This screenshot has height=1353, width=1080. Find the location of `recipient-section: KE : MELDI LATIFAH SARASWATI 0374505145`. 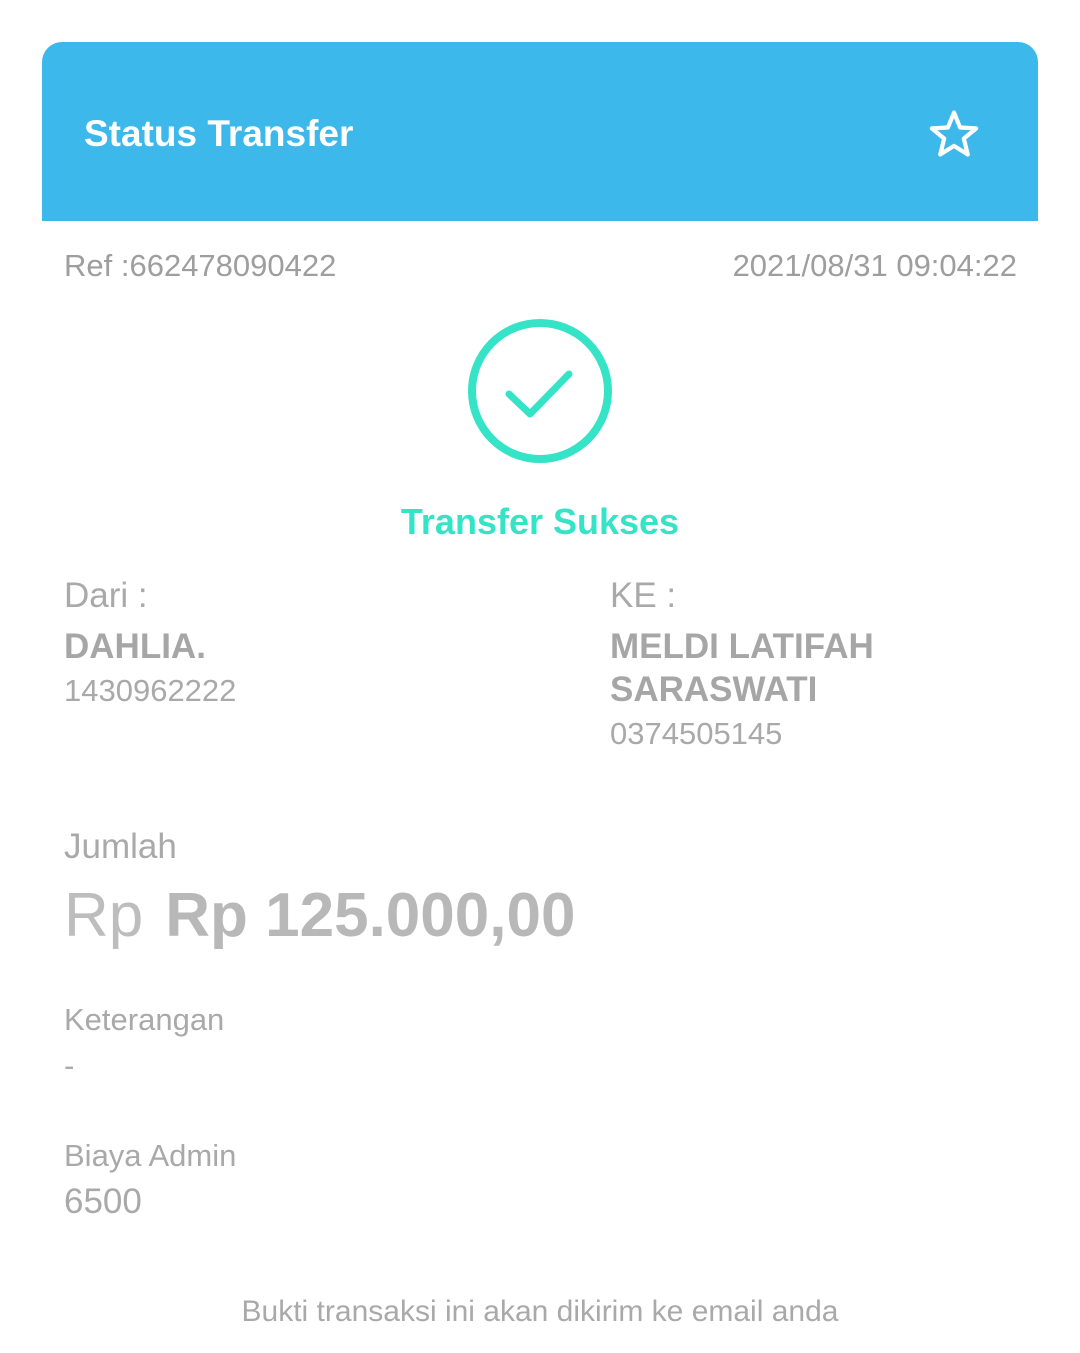

recipient-section: KE : MELDI LATIFAH SARASWATI 0374505145 is located at coordinates (820, 665).